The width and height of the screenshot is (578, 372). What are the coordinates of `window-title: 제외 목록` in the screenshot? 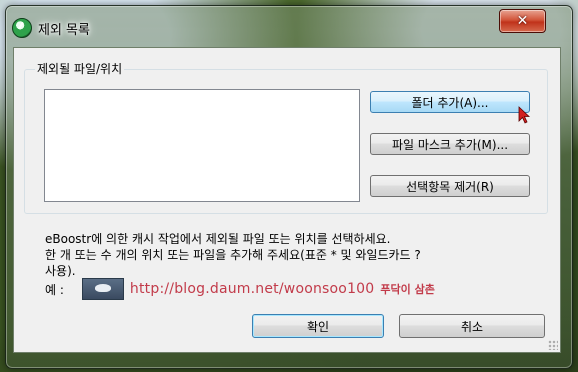 It's located at (64, 30).